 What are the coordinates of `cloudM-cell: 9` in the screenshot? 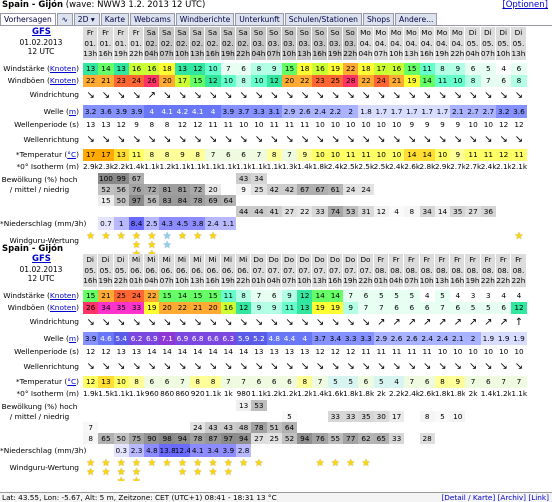 It's located at (243, 189).